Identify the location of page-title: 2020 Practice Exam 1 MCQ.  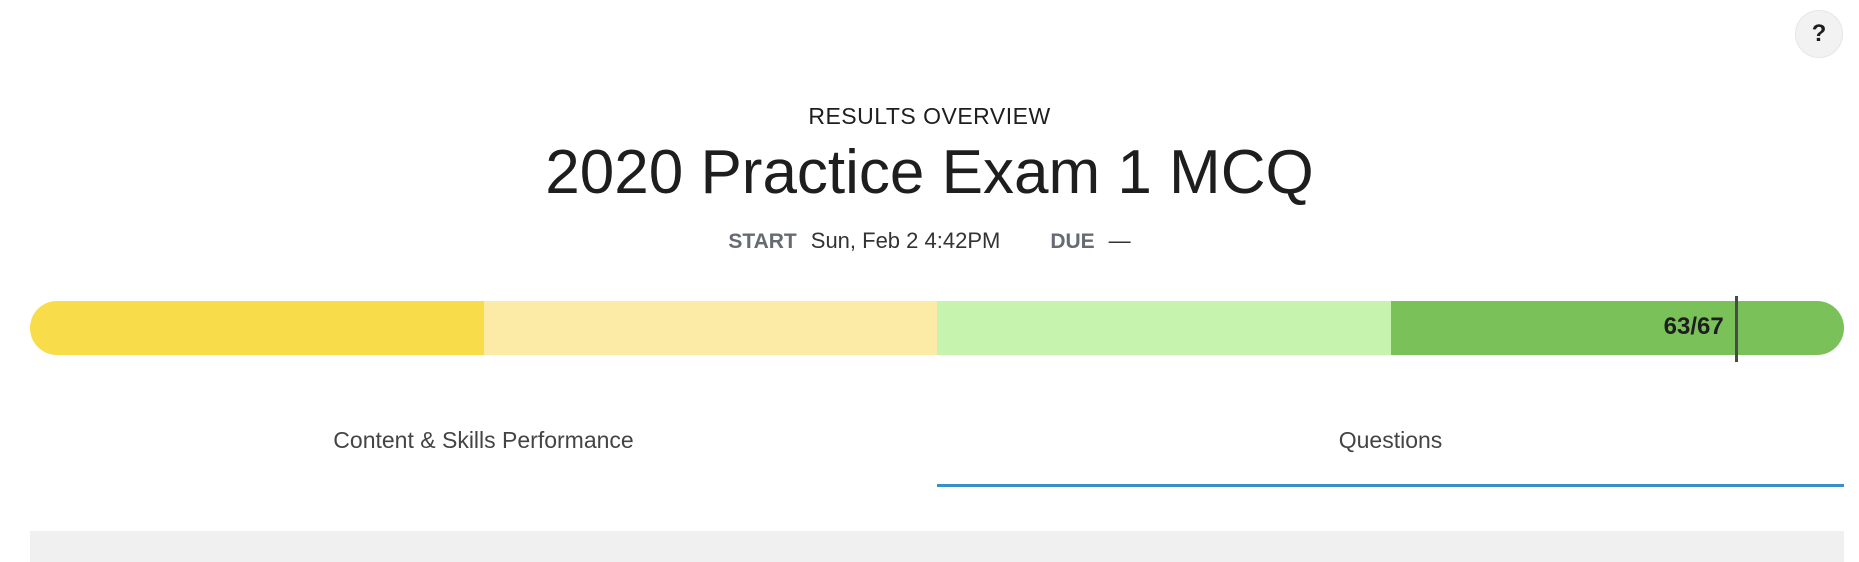
(929, 172).